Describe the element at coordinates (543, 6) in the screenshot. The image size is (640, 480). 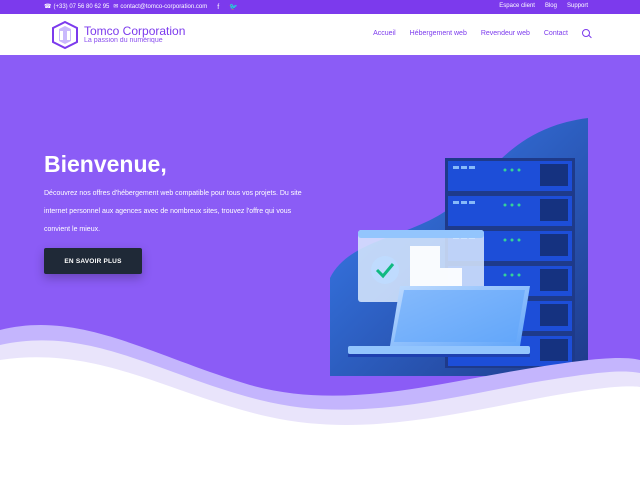
I see `top-links: Espace client Blog Support` at that location.